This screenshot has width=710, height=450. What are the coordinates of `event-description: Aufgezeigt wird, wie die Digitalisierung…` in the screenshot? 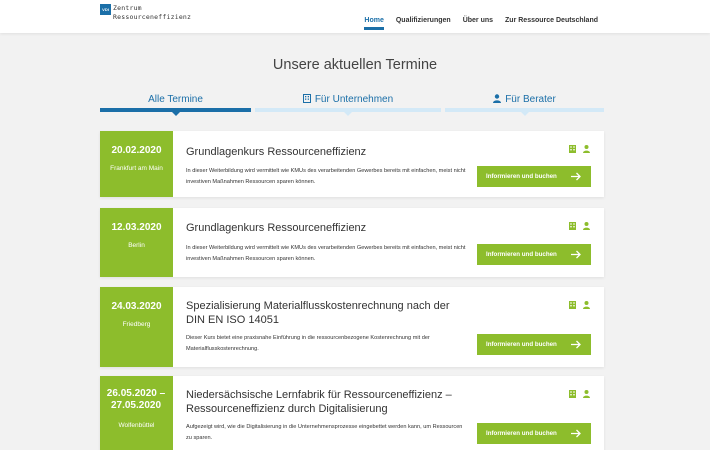 It's located at (324, 432).